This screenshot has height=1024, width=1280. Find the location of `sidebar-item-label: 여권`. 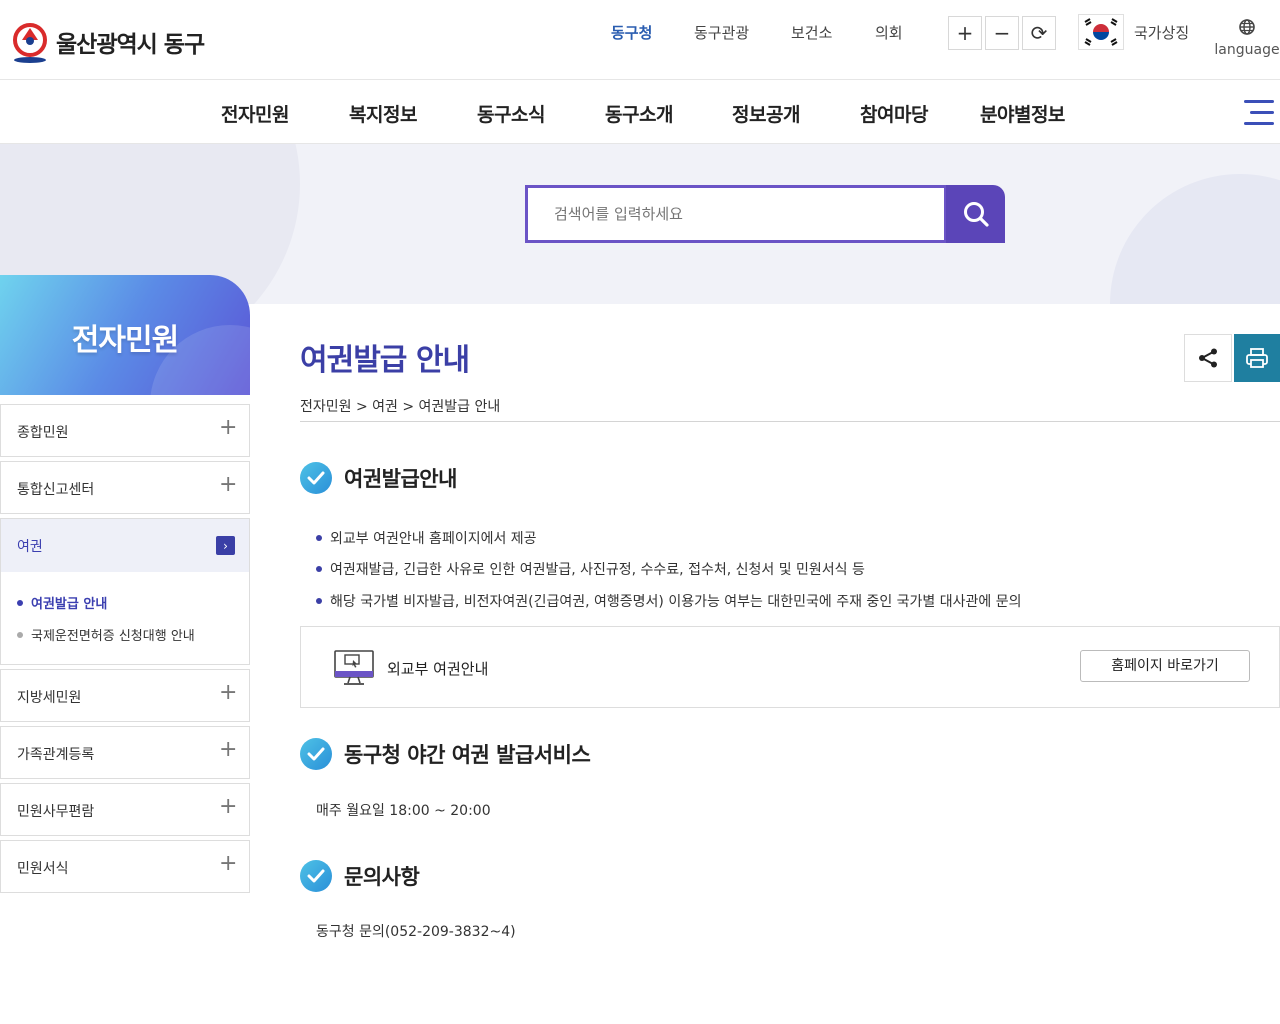

sidebar-item-label: 여권 is located at coordinates (30, 547).